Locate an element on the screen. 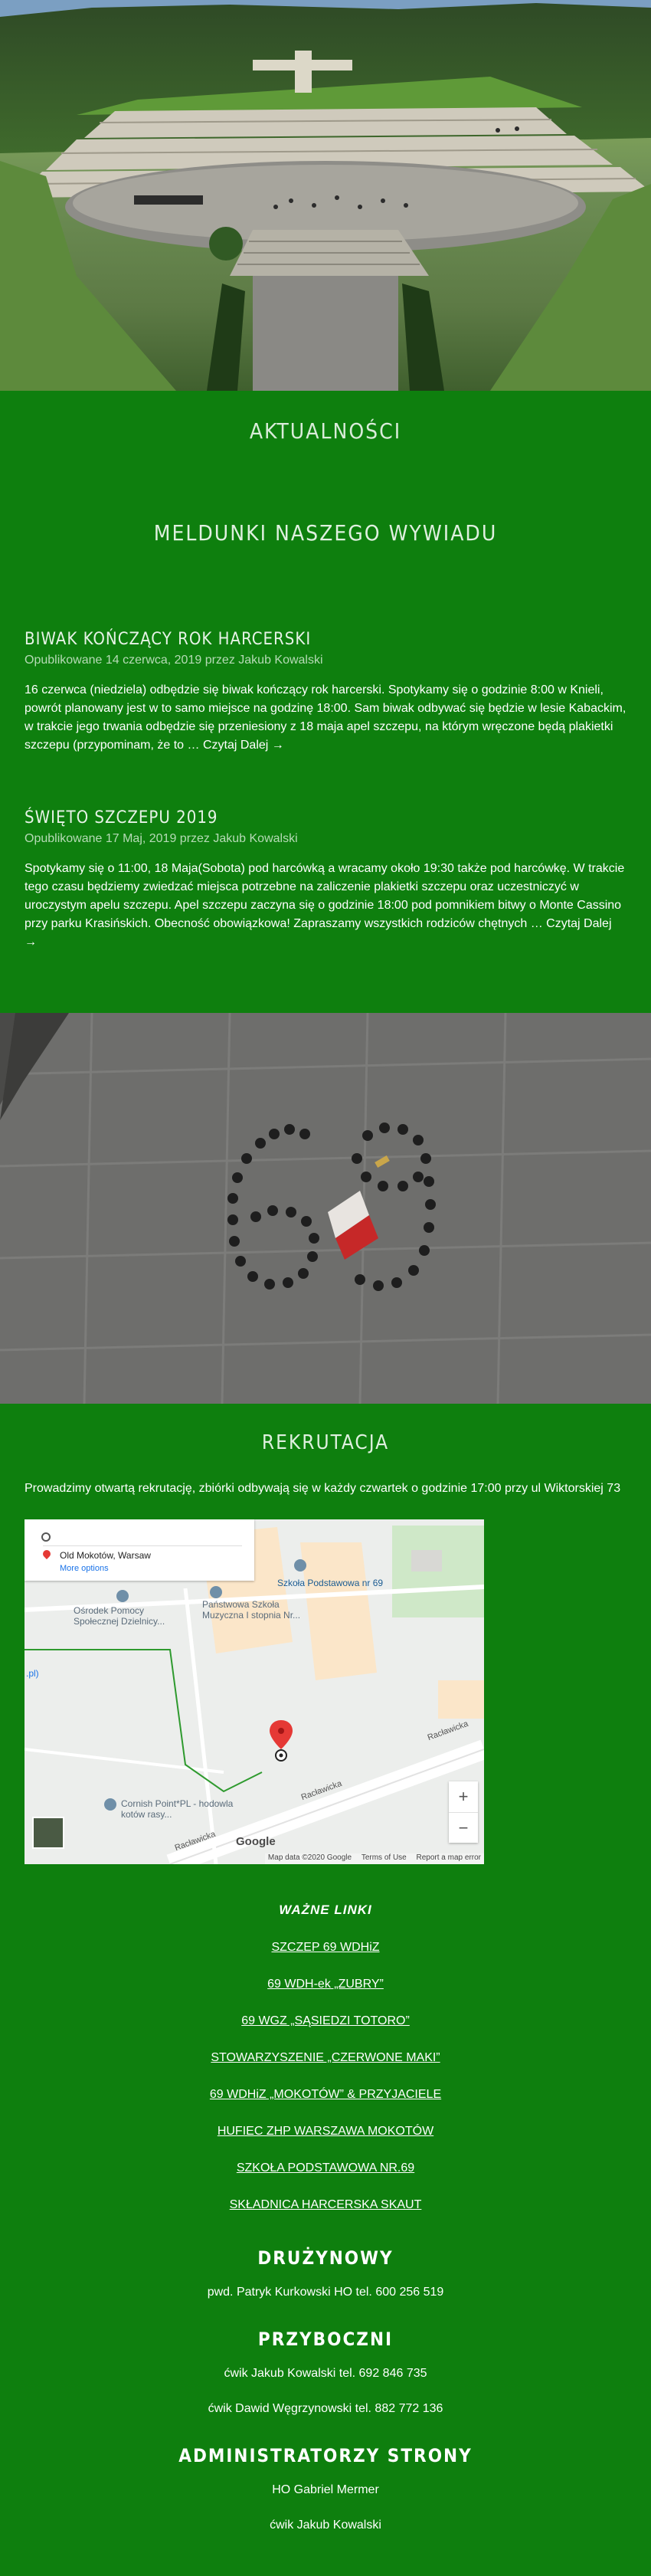 Image resolution: width=651 pixels, height=2576 pixels. zoom-out-button: − is located at coordinates (463, 1828).